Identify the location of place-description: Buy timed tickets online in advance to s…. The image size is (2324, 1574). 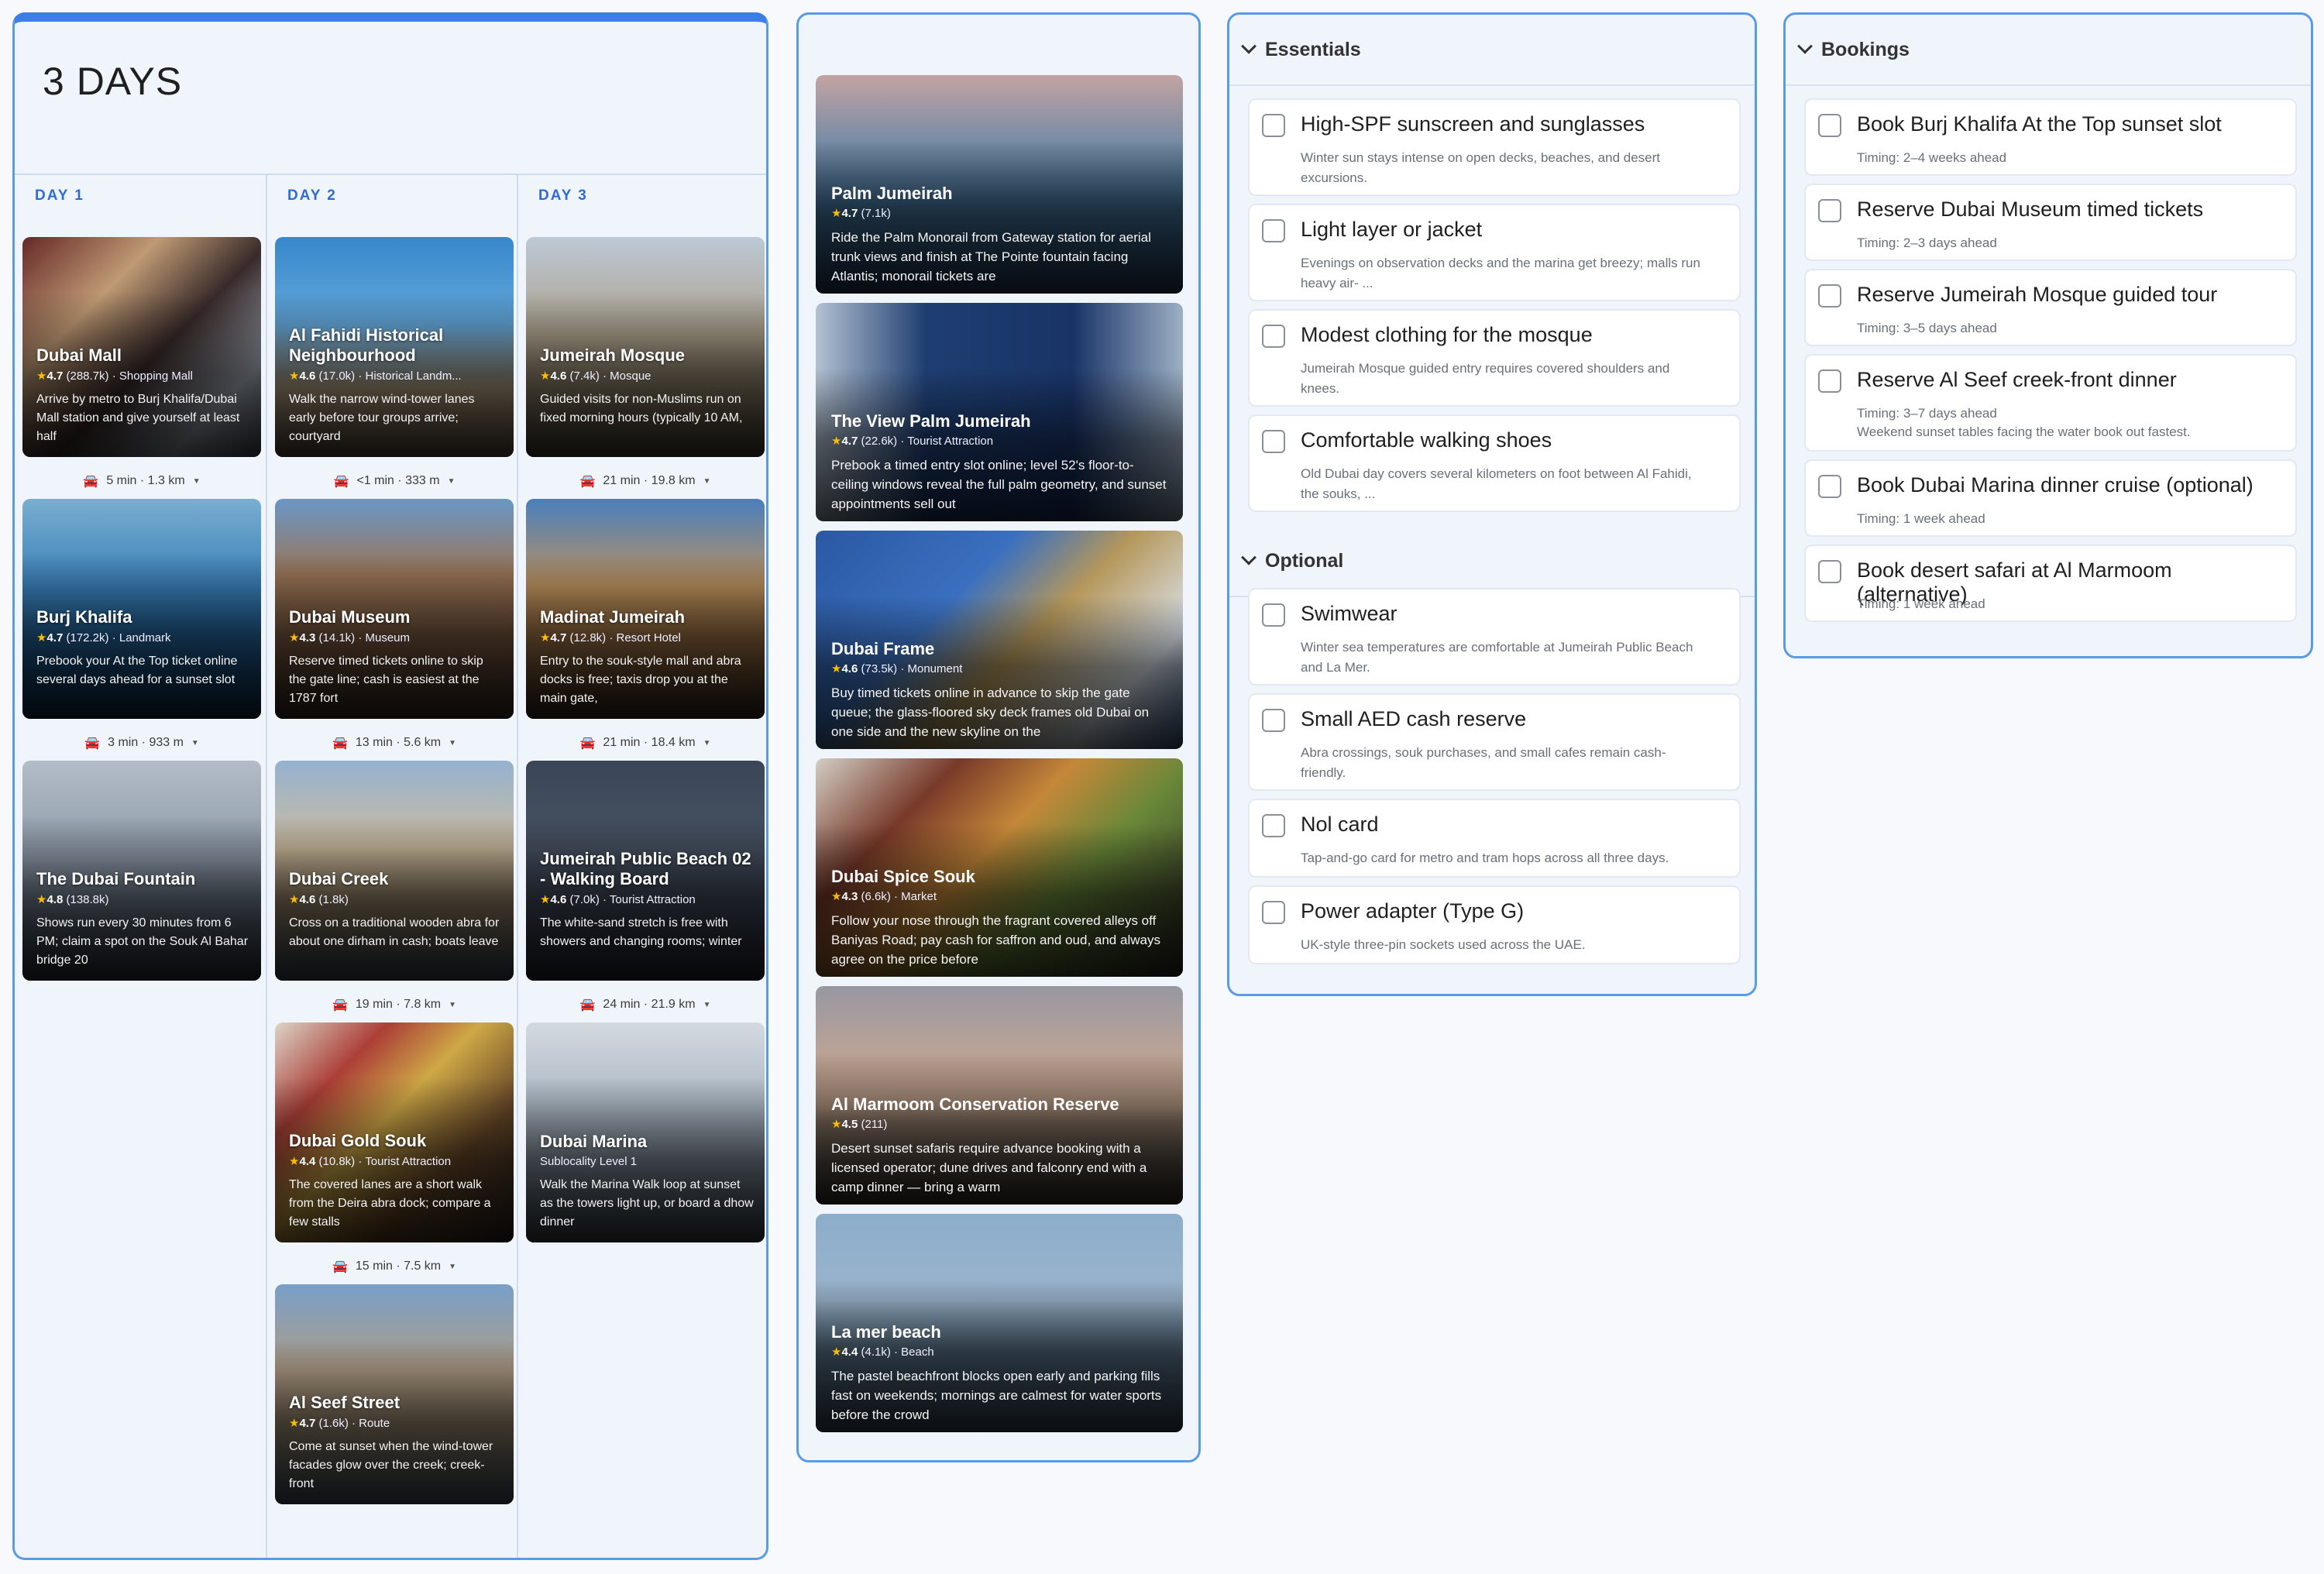
(990, 712).